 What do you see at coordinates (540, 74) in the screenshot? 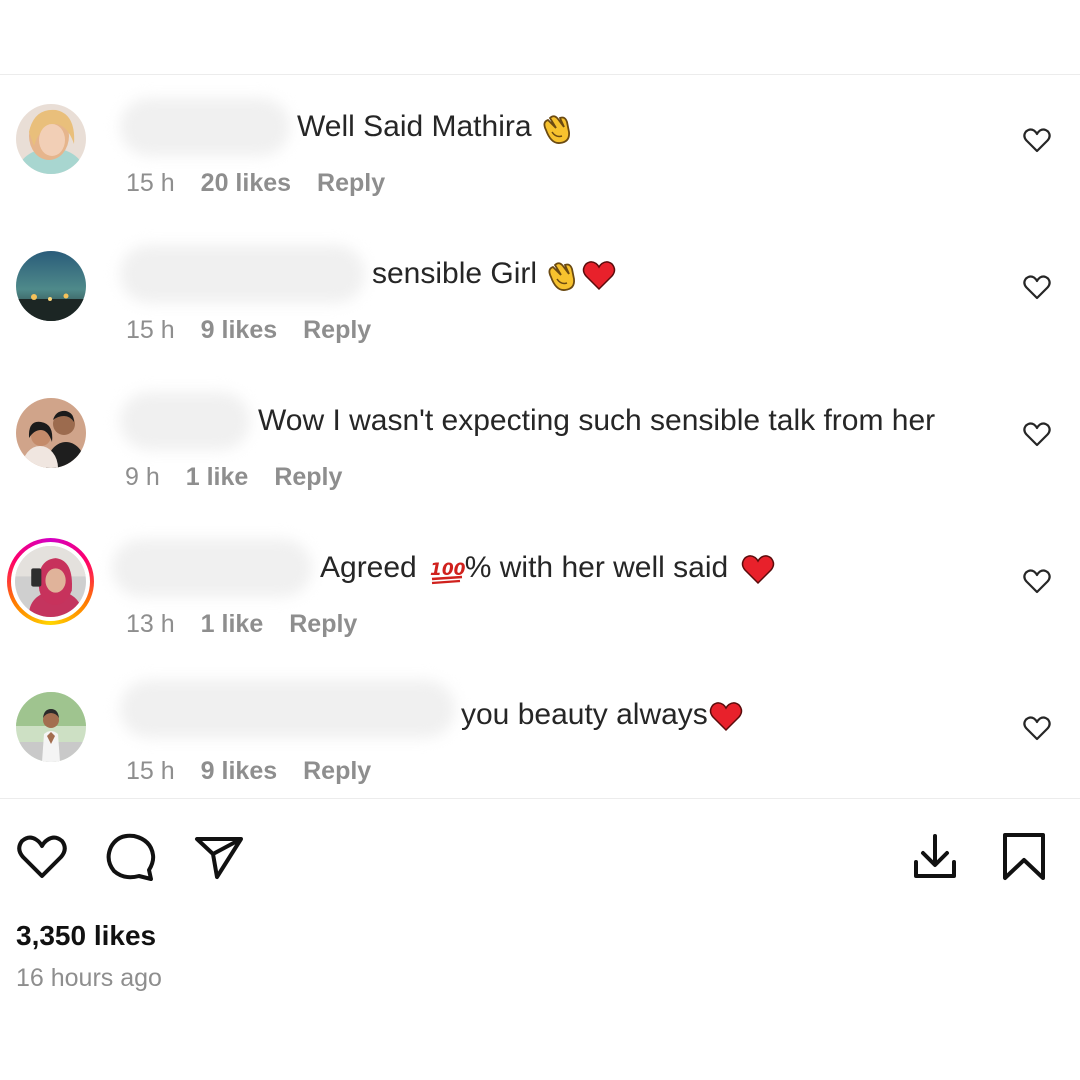
I see `top-divider` at bounding box center [540, 74].